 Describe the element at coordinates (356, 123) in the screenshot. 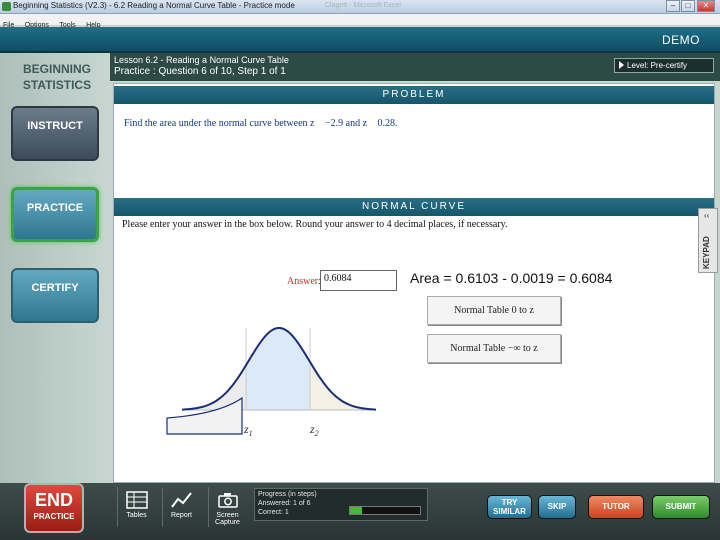

I see `problem-text-mid: and z` at that location.